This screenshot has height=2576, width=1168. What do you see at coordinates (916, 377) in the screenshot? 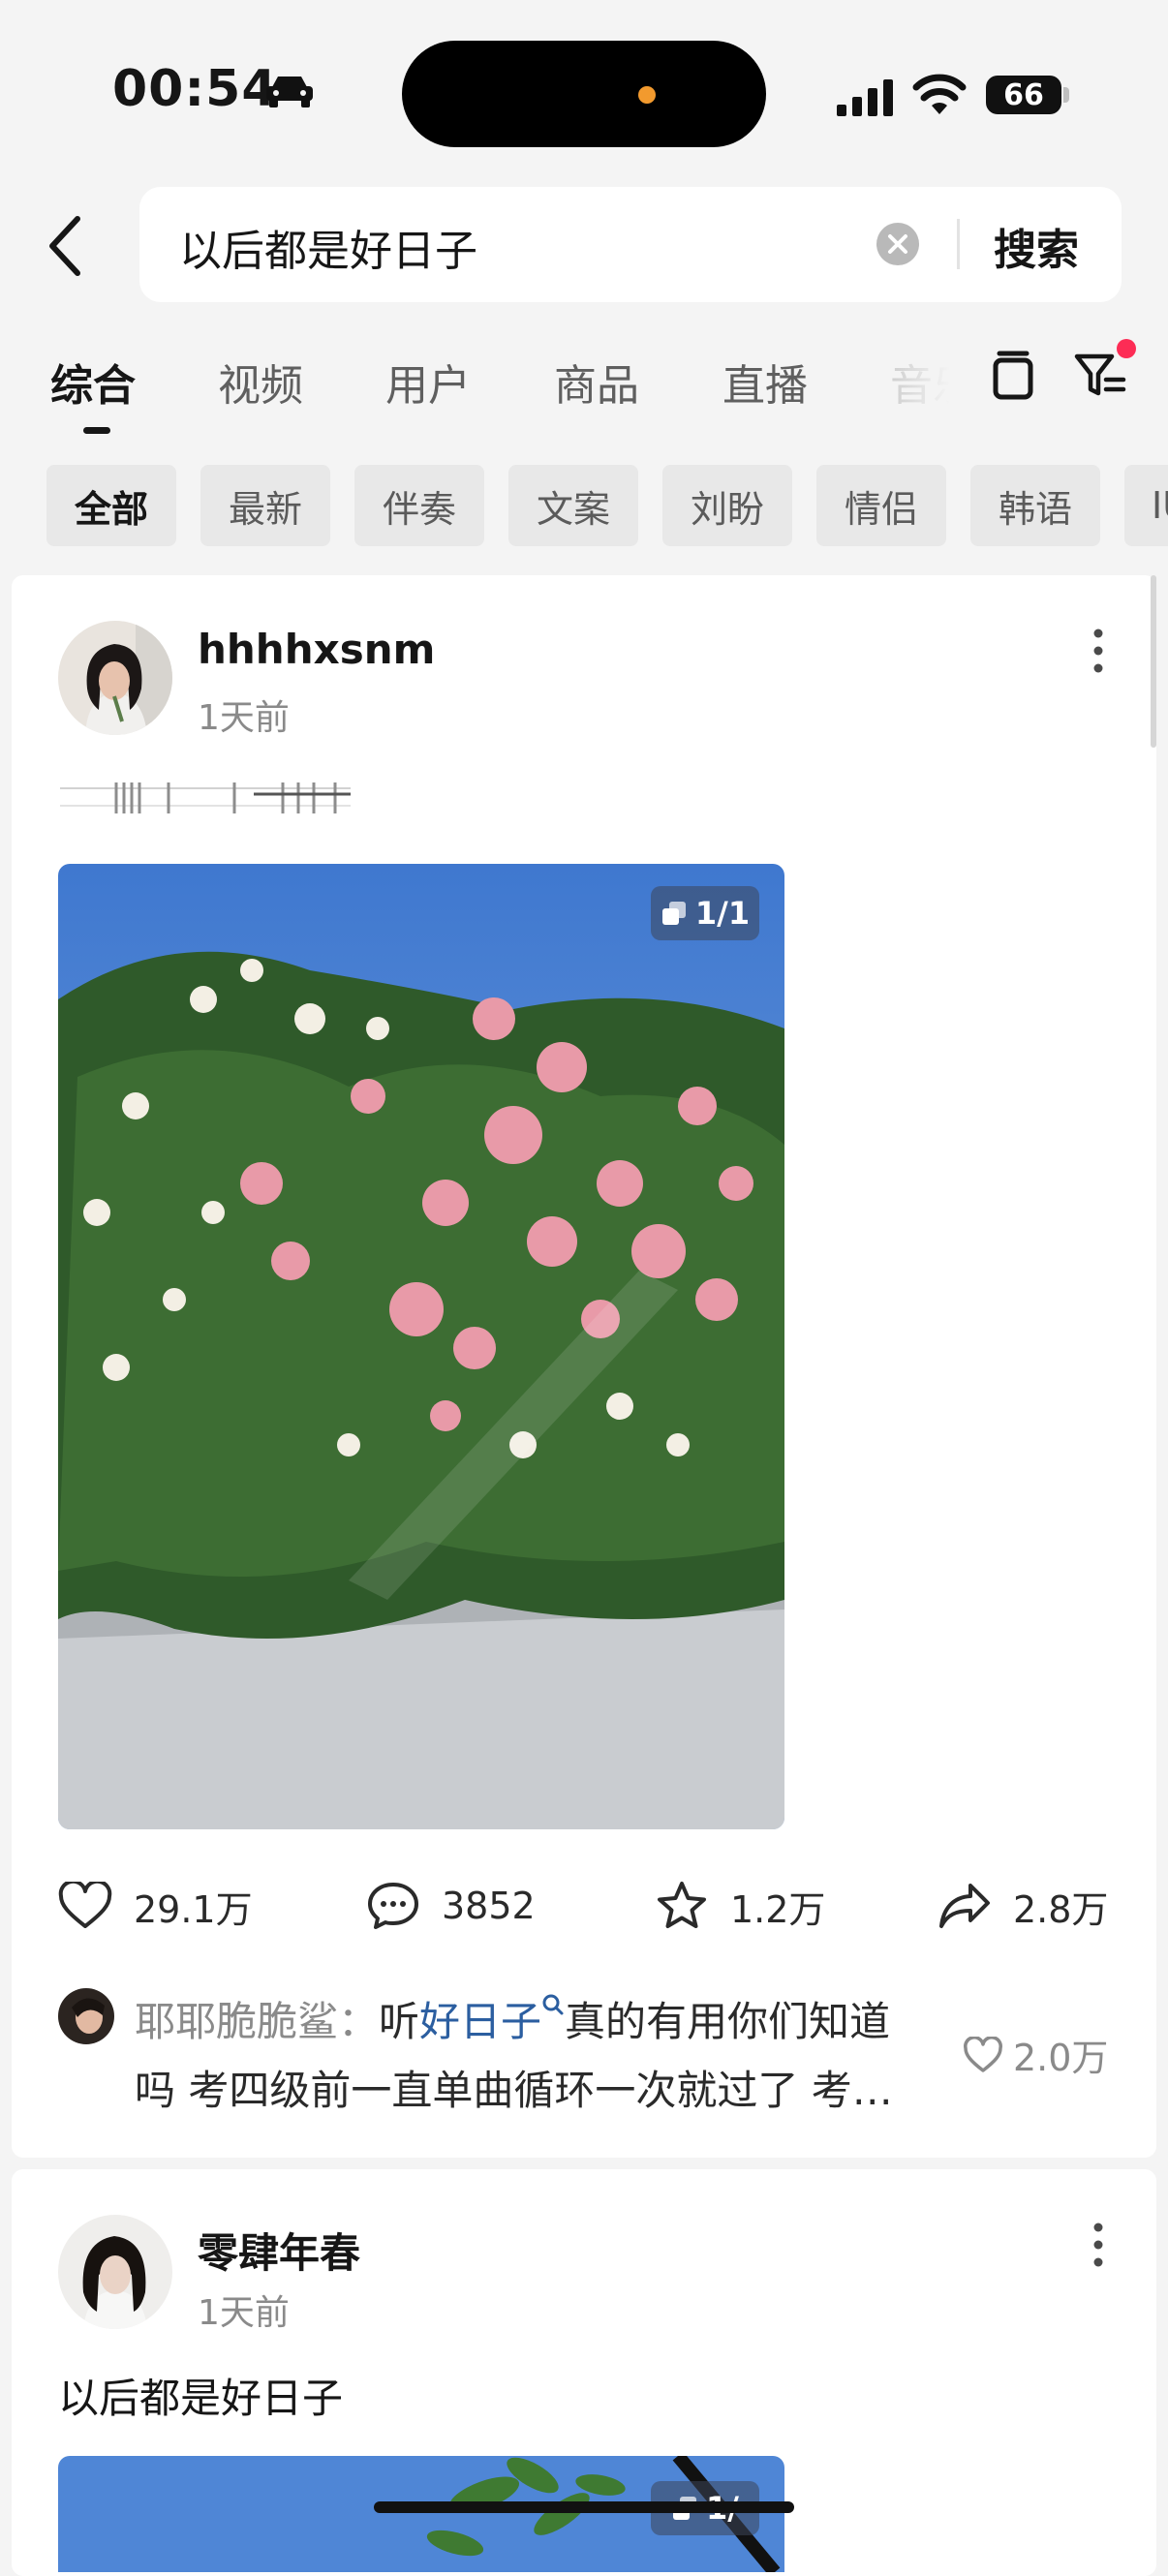
I see `tab-fade-overlay` at bounding box center [916, 377].